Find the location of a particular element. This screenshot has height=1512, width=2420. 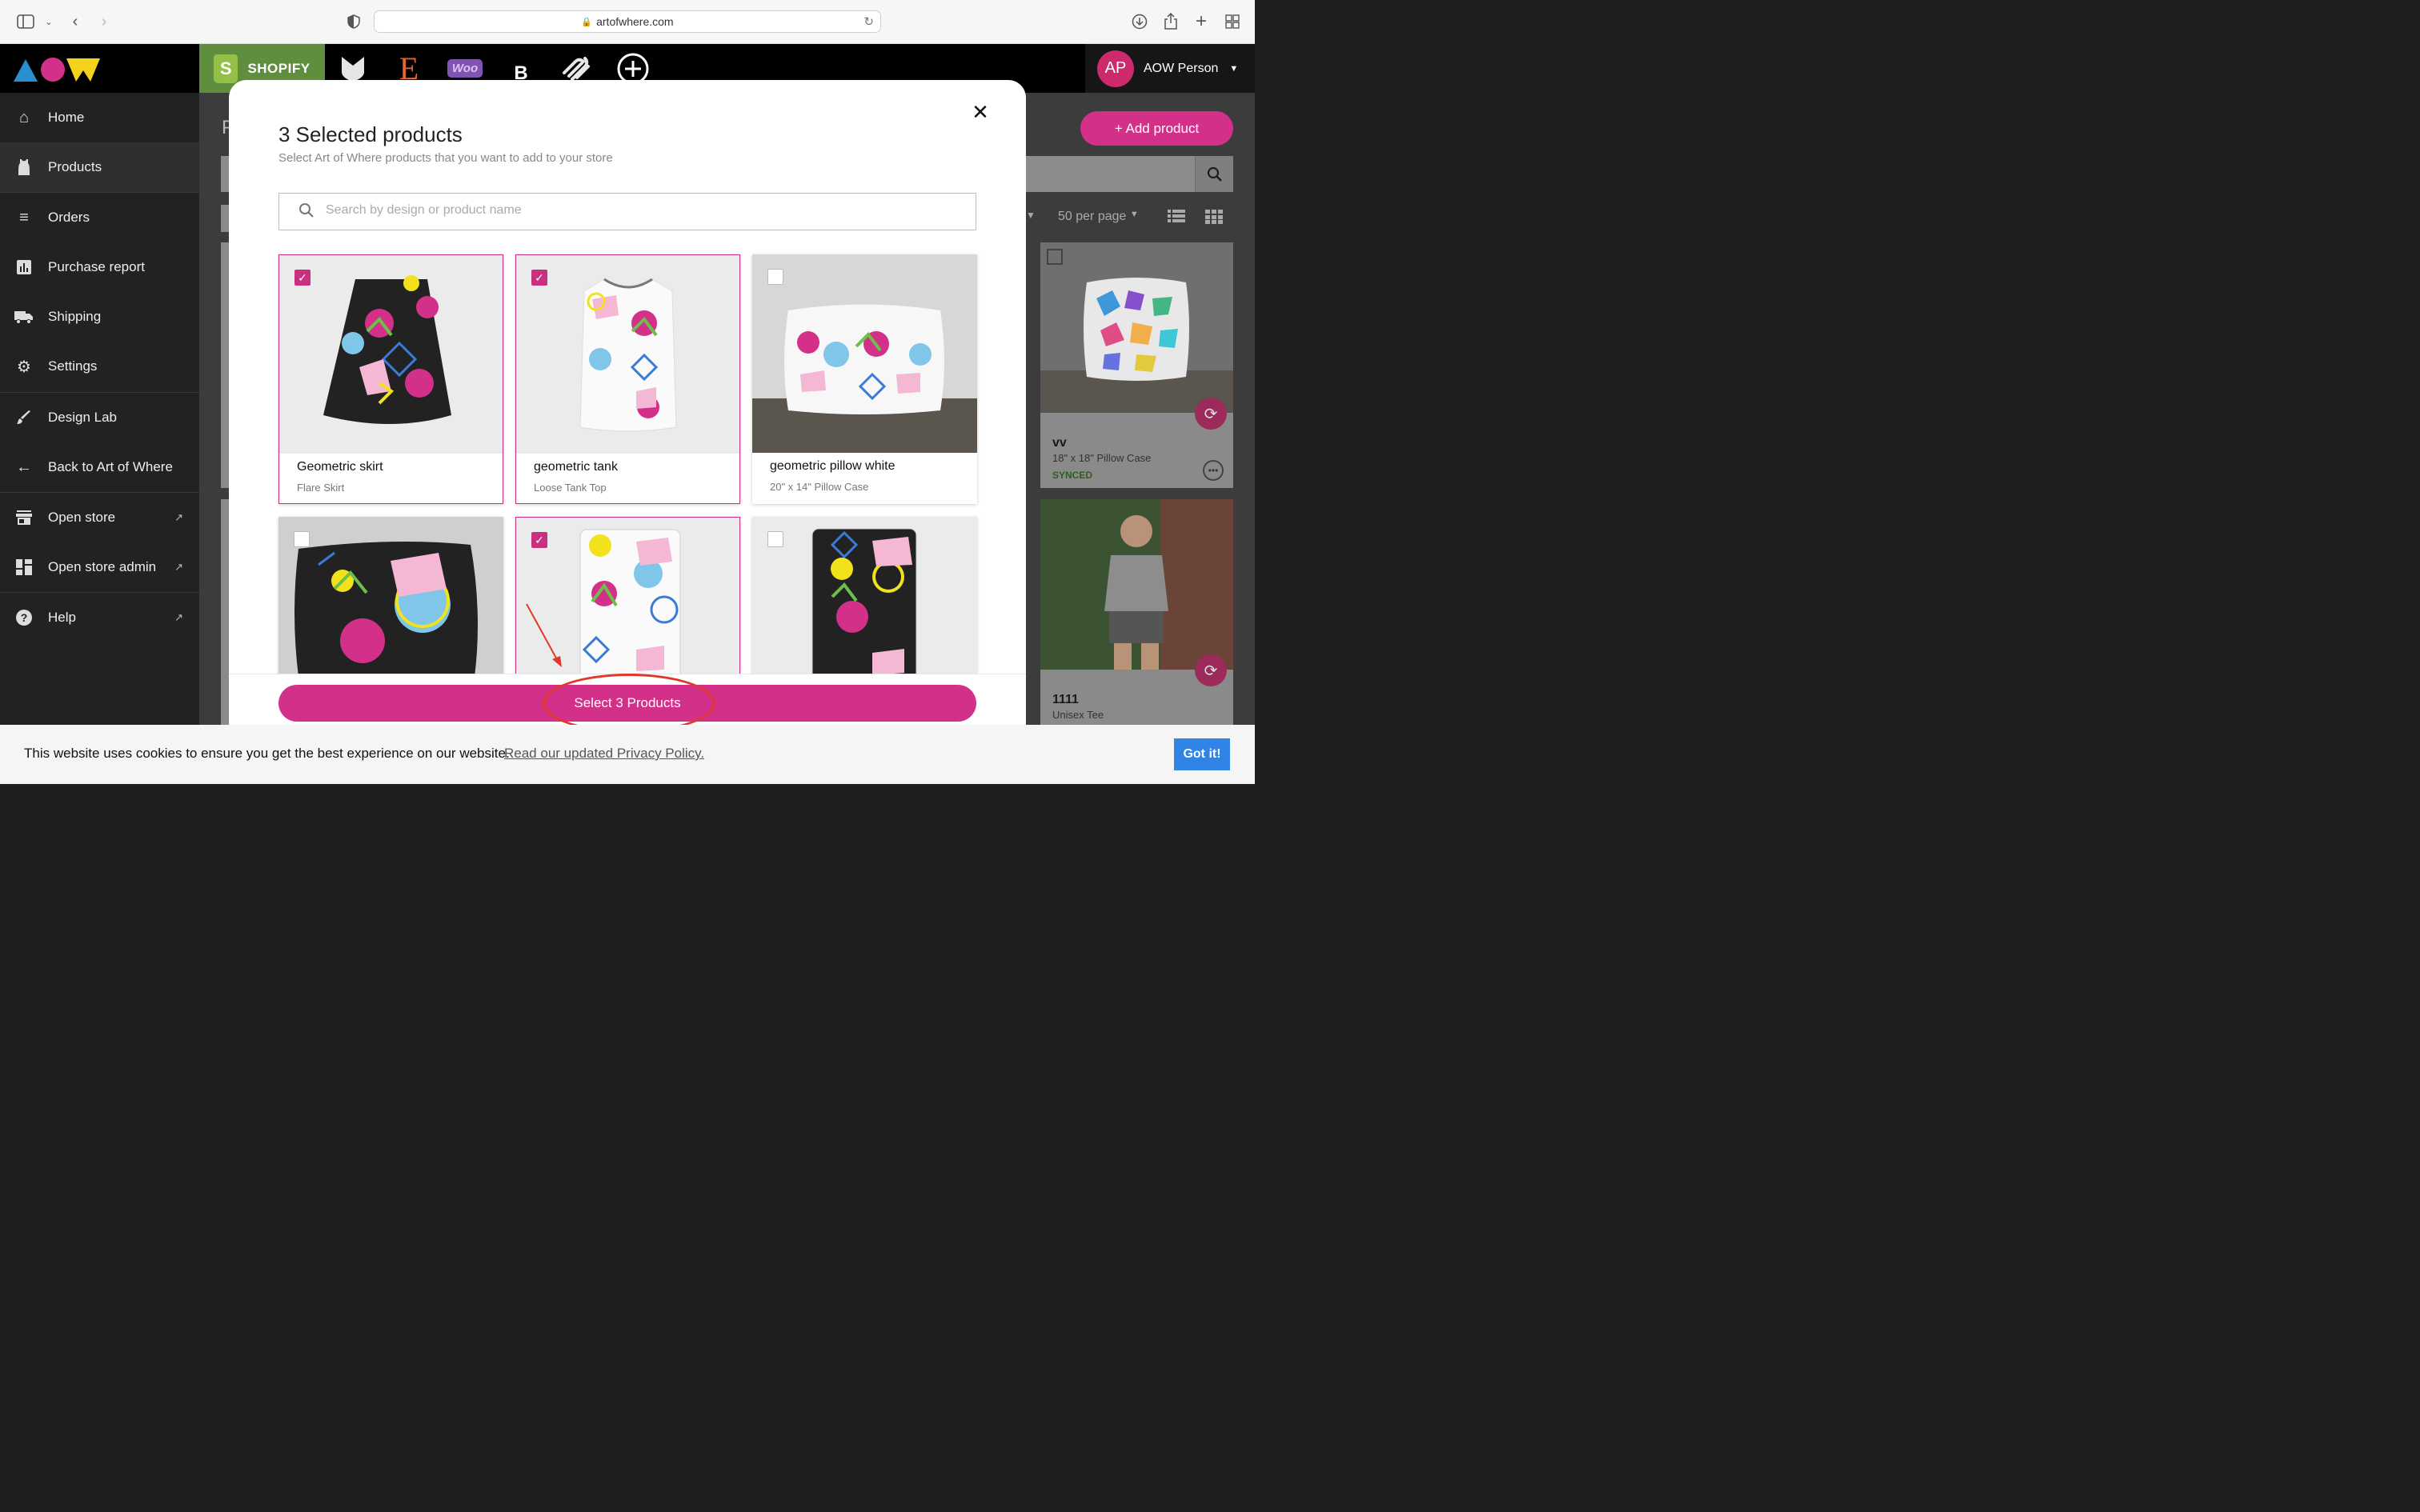

sidebar-item-purchase-report: Purchase report is located at coordinates (99, 267).